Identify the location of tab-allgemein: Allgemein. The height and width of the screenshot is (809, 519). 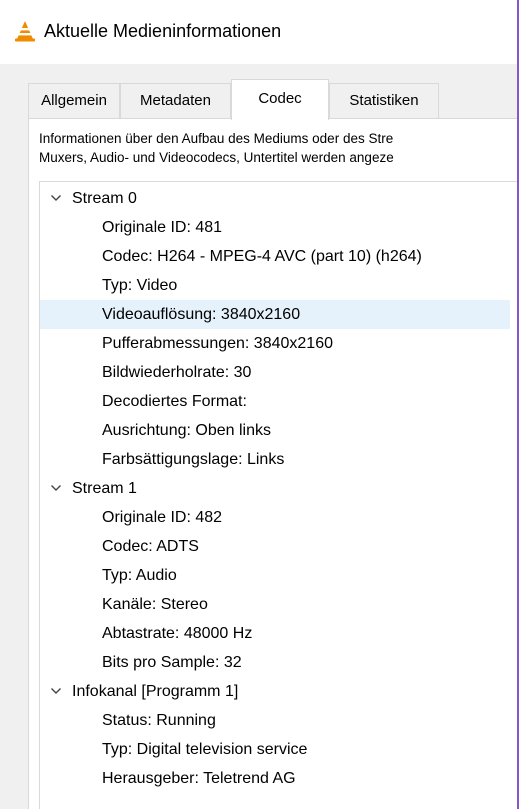
(74, 100).